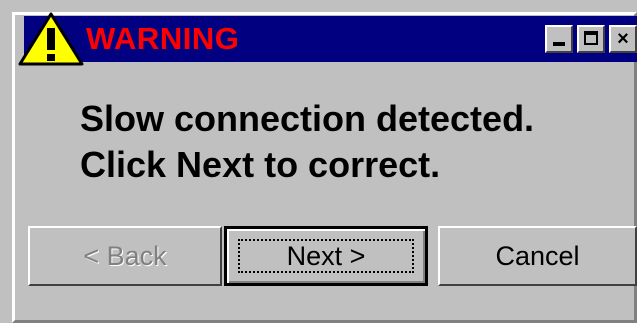  I want to click on cancel-button: Cancel, so click(537, 256).